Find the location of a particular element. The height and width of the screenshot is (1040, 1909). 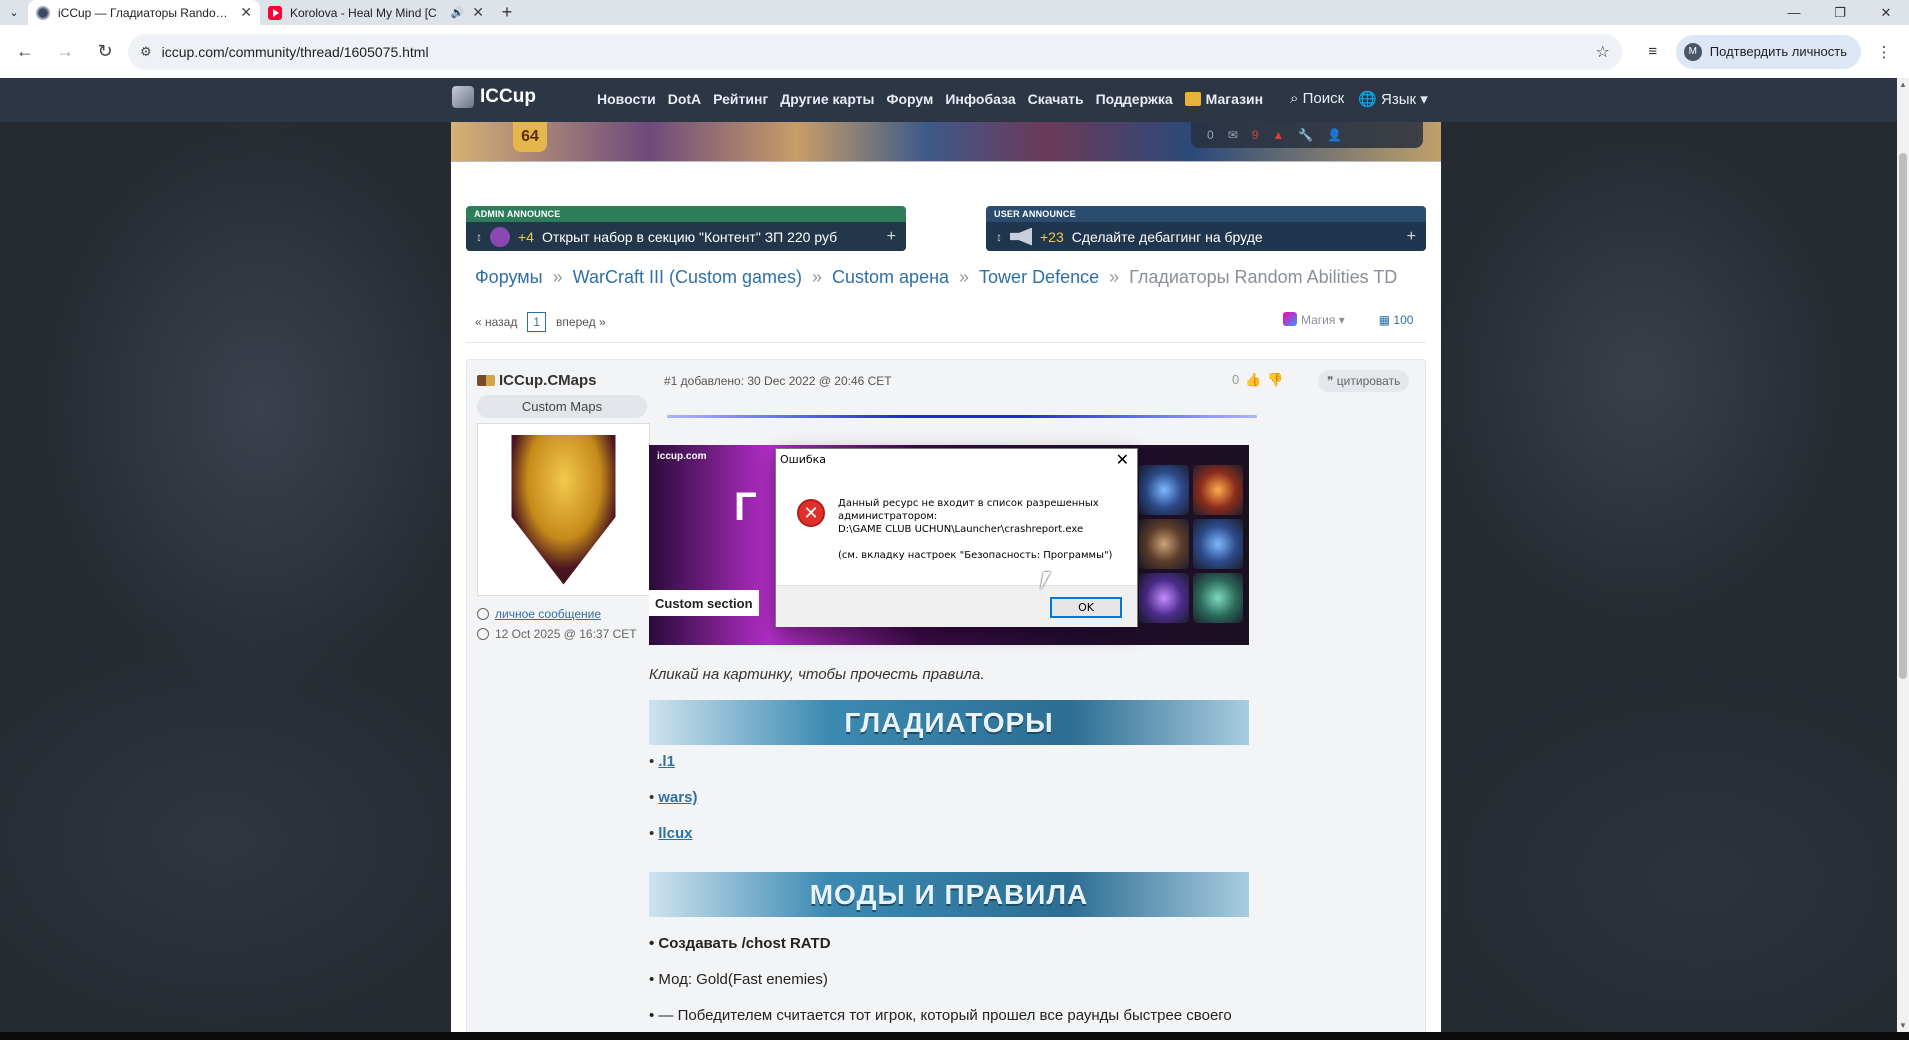

menu-item-infobase: Инфобаза is located at coordinates (980, 99).